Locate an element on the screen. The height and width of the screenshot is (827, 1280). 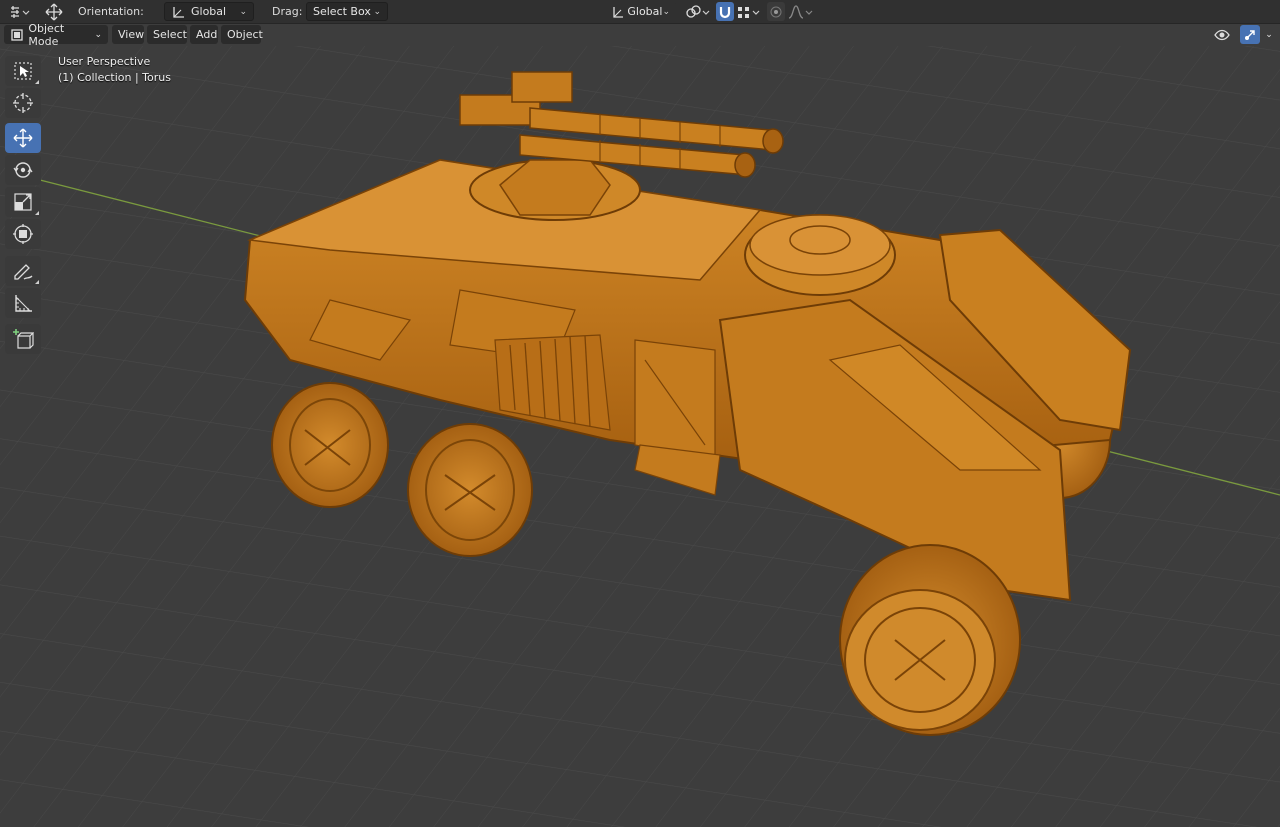
viewport-header: Object Mode ⌄ View Select Add Object ⌄ is located at coordinates (640, 35).